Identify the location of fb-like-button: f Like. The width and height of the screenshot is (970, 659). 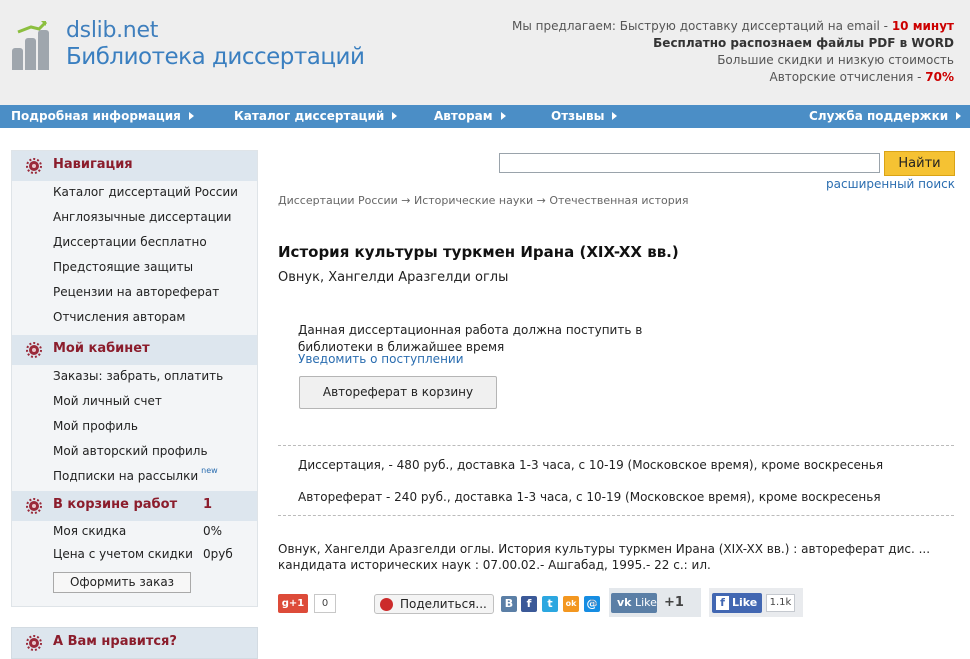
(737, 603).